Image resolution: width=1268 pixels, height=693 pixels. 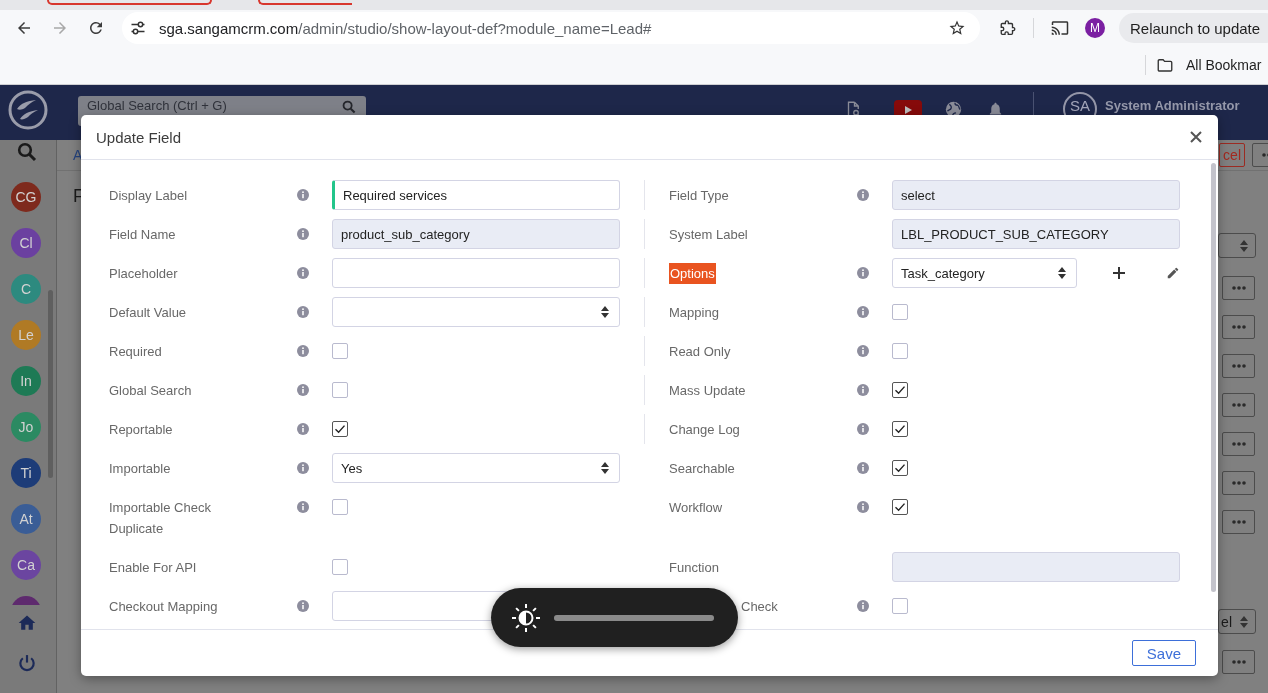 I want to click on field-label: Enable For API, so click(x=153, y=567).